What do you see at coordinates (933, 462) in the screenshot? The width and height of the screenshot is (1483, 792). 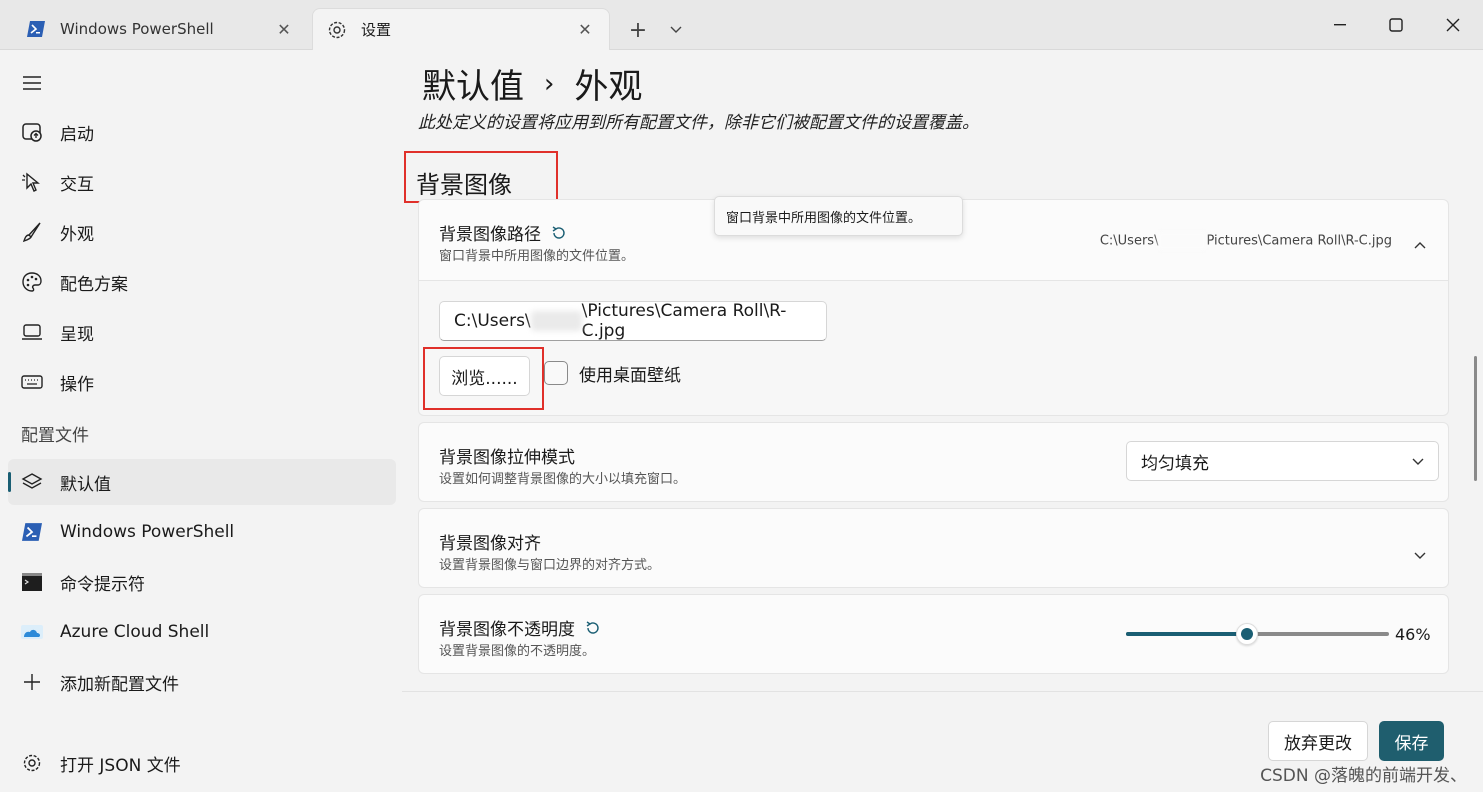 I see `stretch-mode-card: 背景图像拉伸模式 设置如何调整背景图像的大小以填充窗口。 均匀填充` at bounding box center [933, 462].